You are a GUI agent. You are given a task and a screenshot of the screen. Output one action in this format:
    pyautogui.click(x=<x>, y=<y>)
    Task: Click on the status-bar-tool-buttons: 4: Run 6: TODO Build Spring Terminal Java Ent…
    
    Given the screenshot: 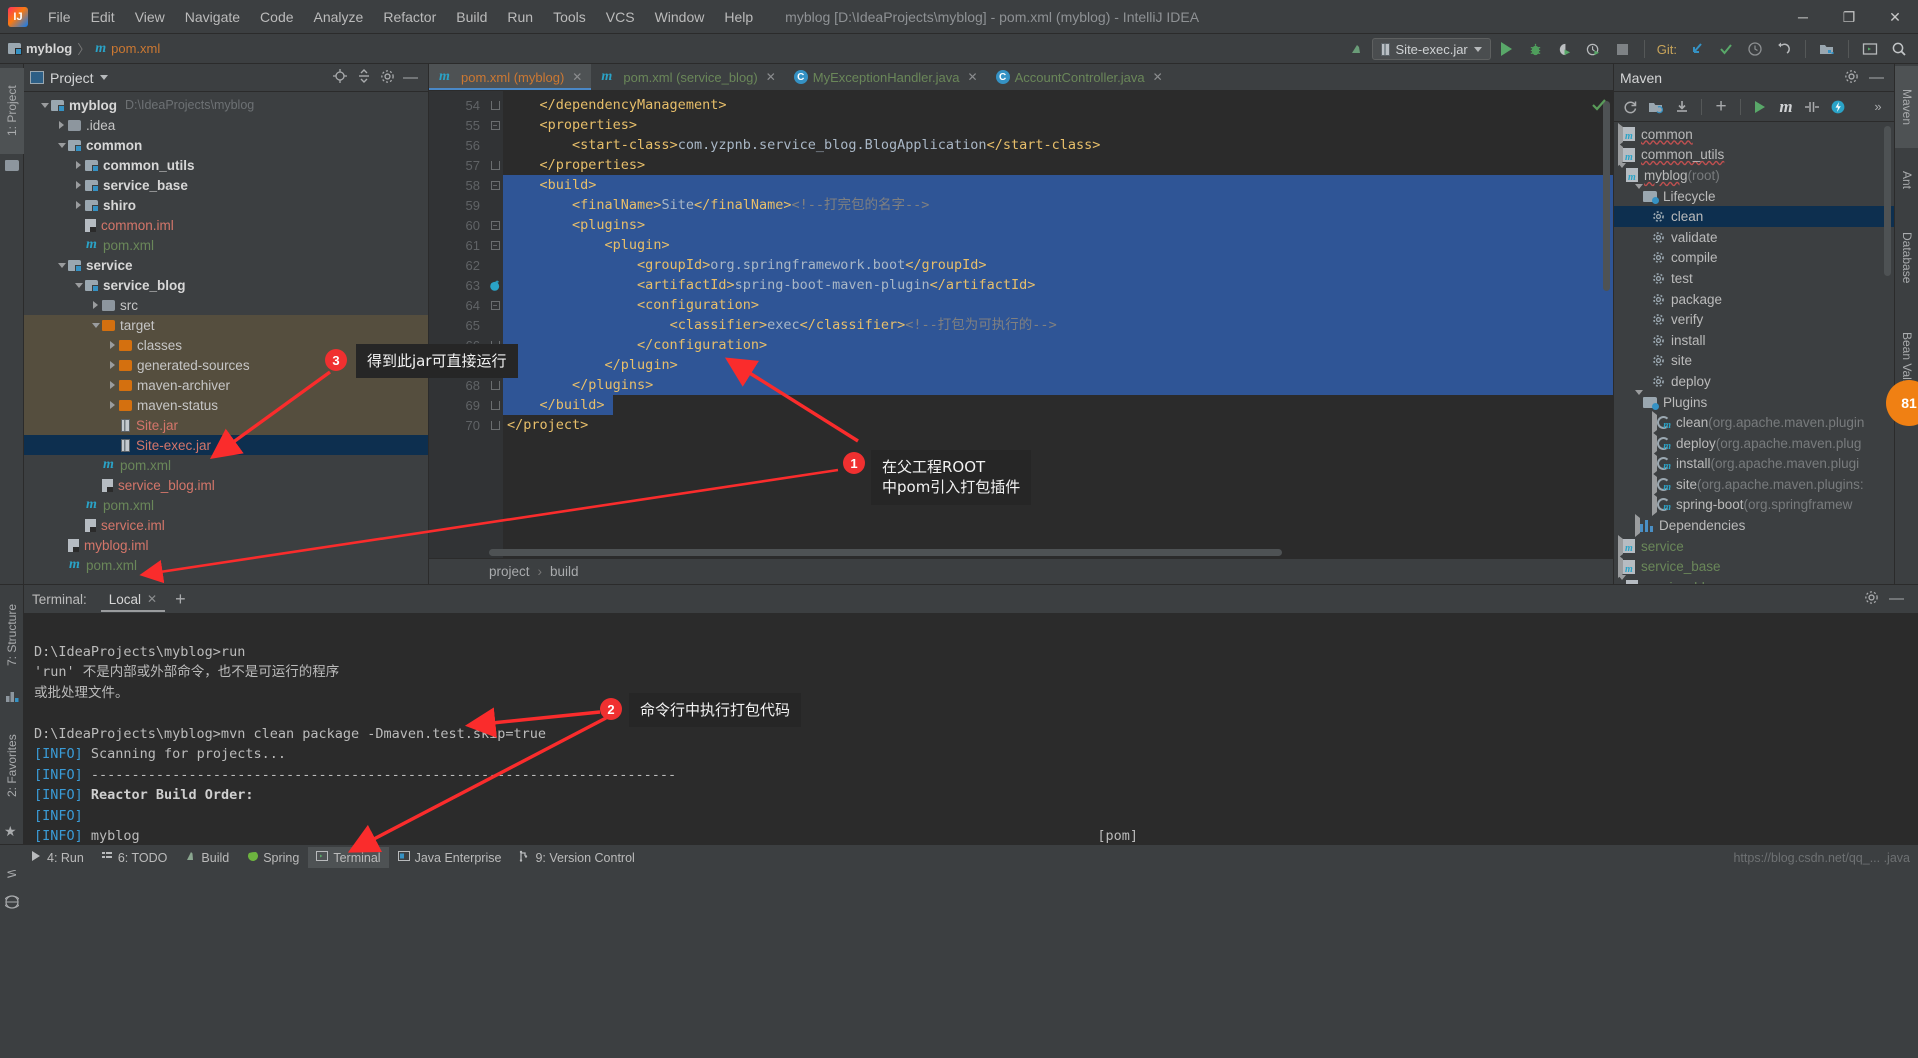 What is the action you would take?
    pyautogui.click(x=332, y=857)
    